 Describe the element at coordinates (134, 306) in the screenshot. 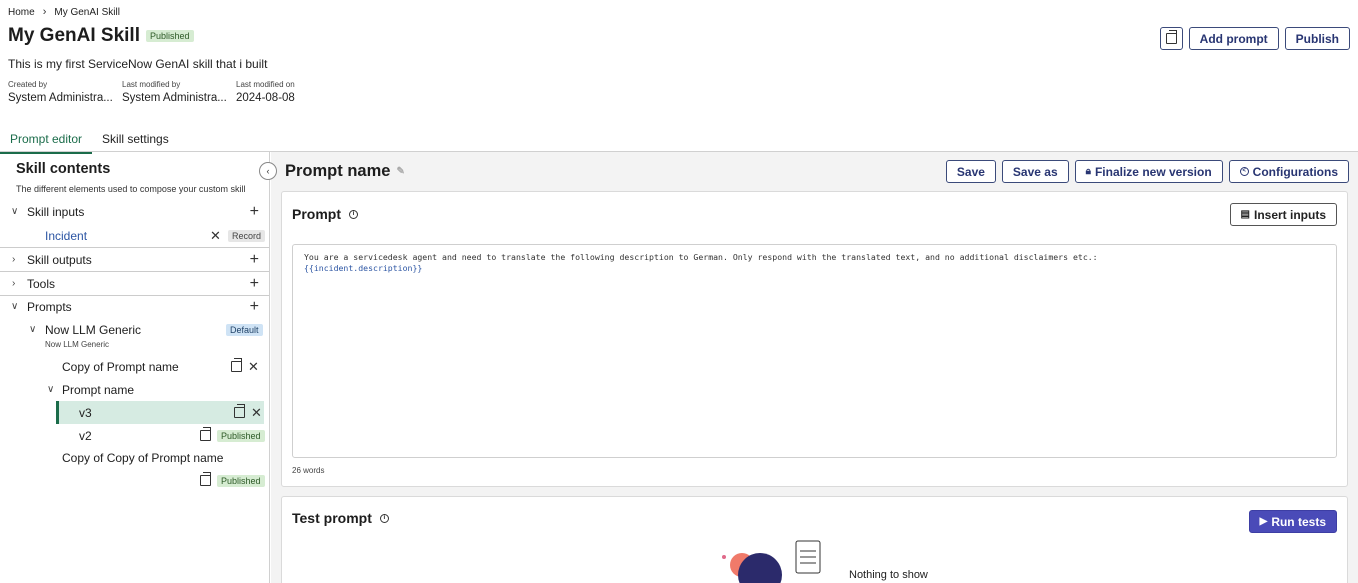

I see `sidebar-item-prompts: ∨ Prompts +` at that location.